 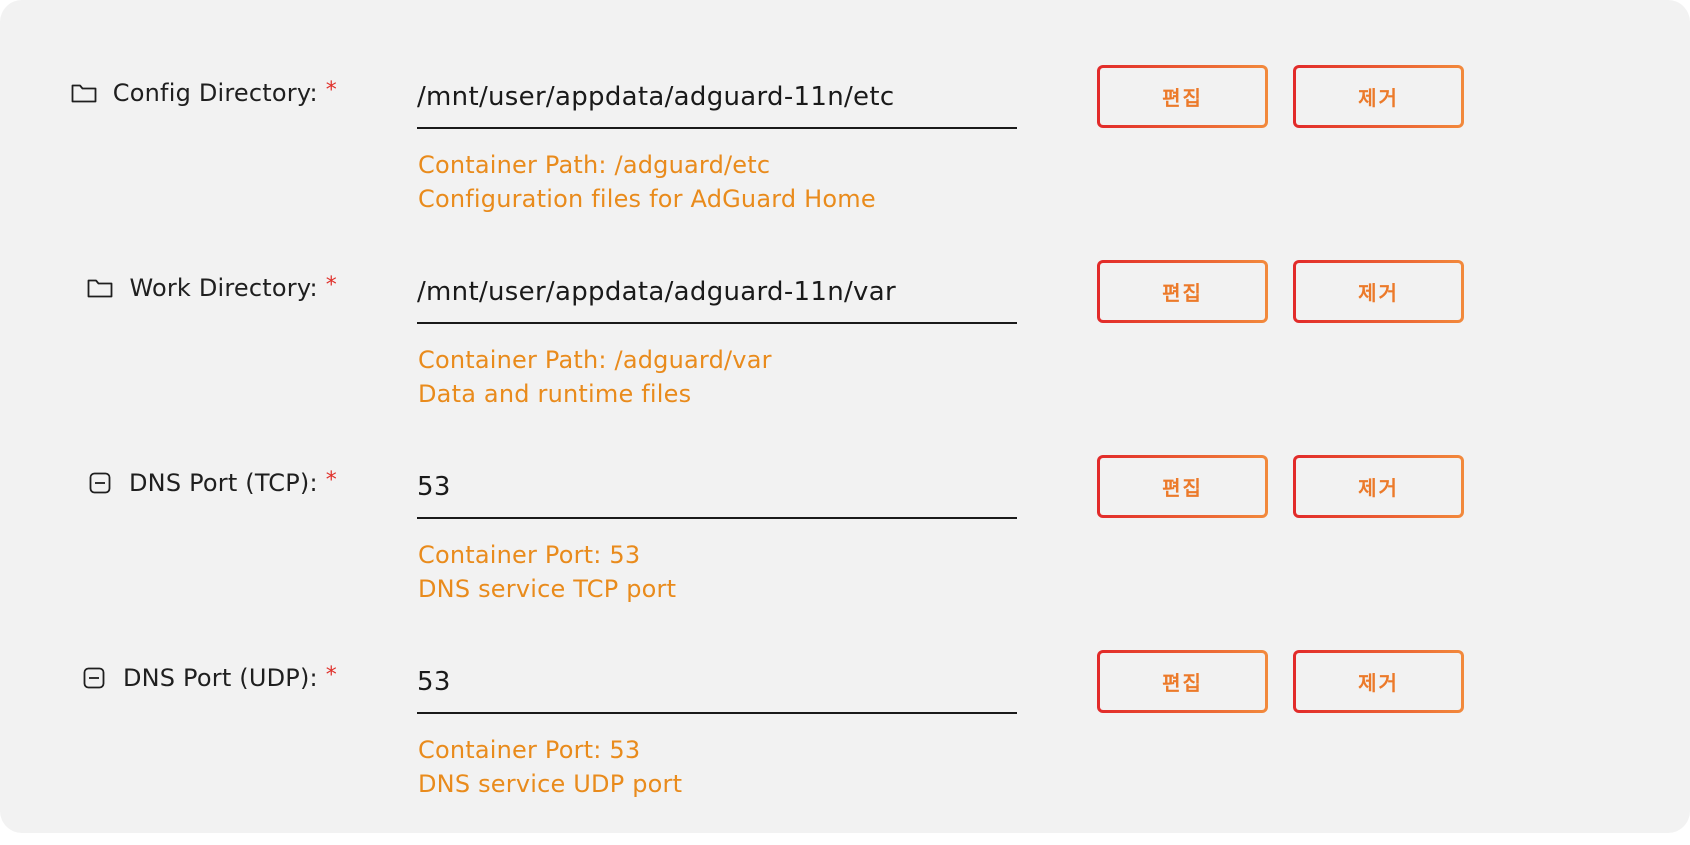 What do you see at coordinates (547, 572) in the screenshot?
I see `dns-port-tcp-description: Container Port: 53 DNS service TCP port` at bounding box center [547, 572].